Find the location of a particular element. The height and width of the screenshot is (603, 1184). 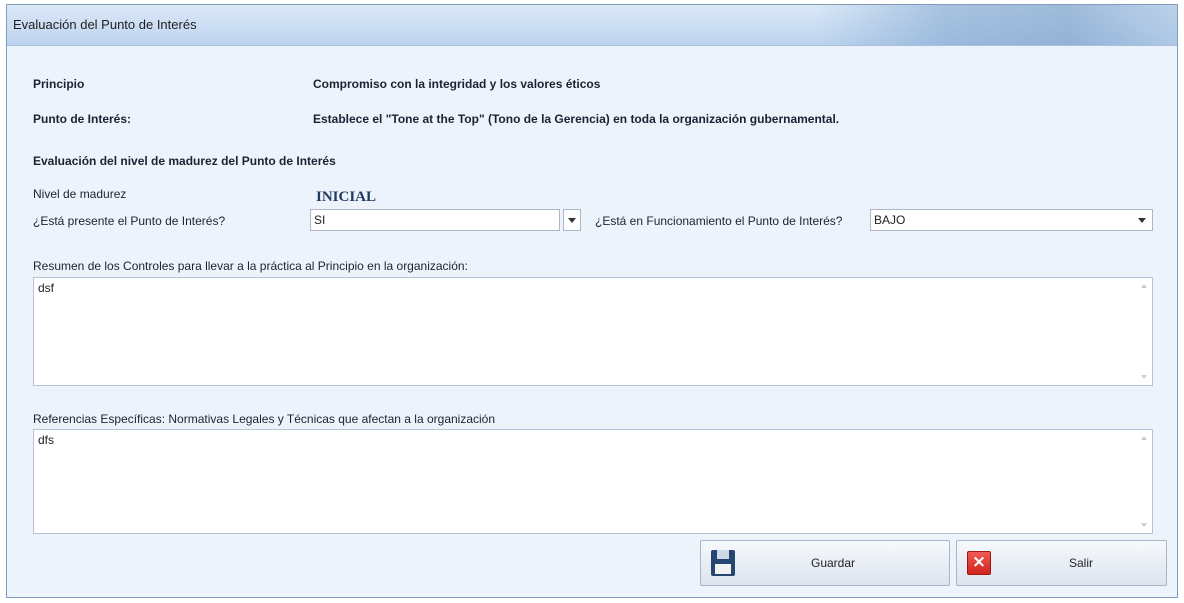

title-bar-decoration is located at coordinates (997, 25).